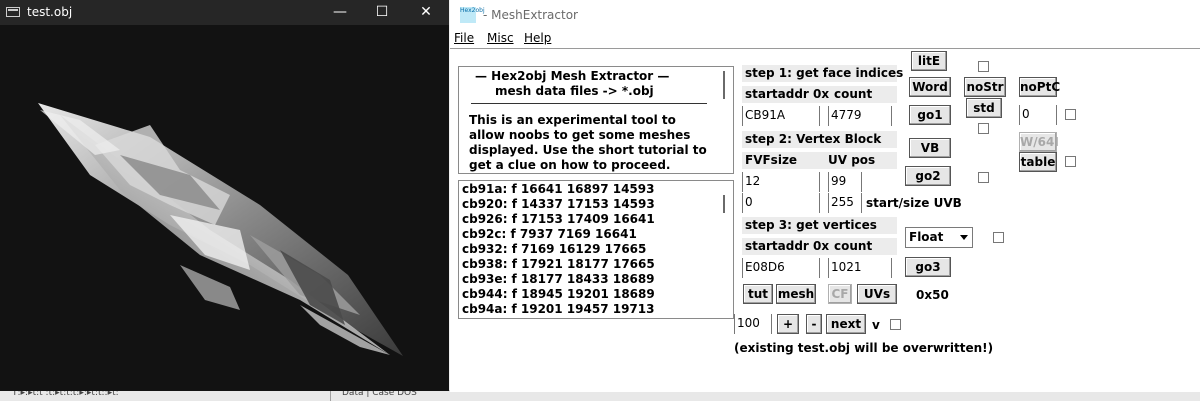 The height and width of the screenshot is (401, 1200). Describe the element at coordinates (845, 203) in the screenshot. I see `uvb-size-input: 255` at that location.